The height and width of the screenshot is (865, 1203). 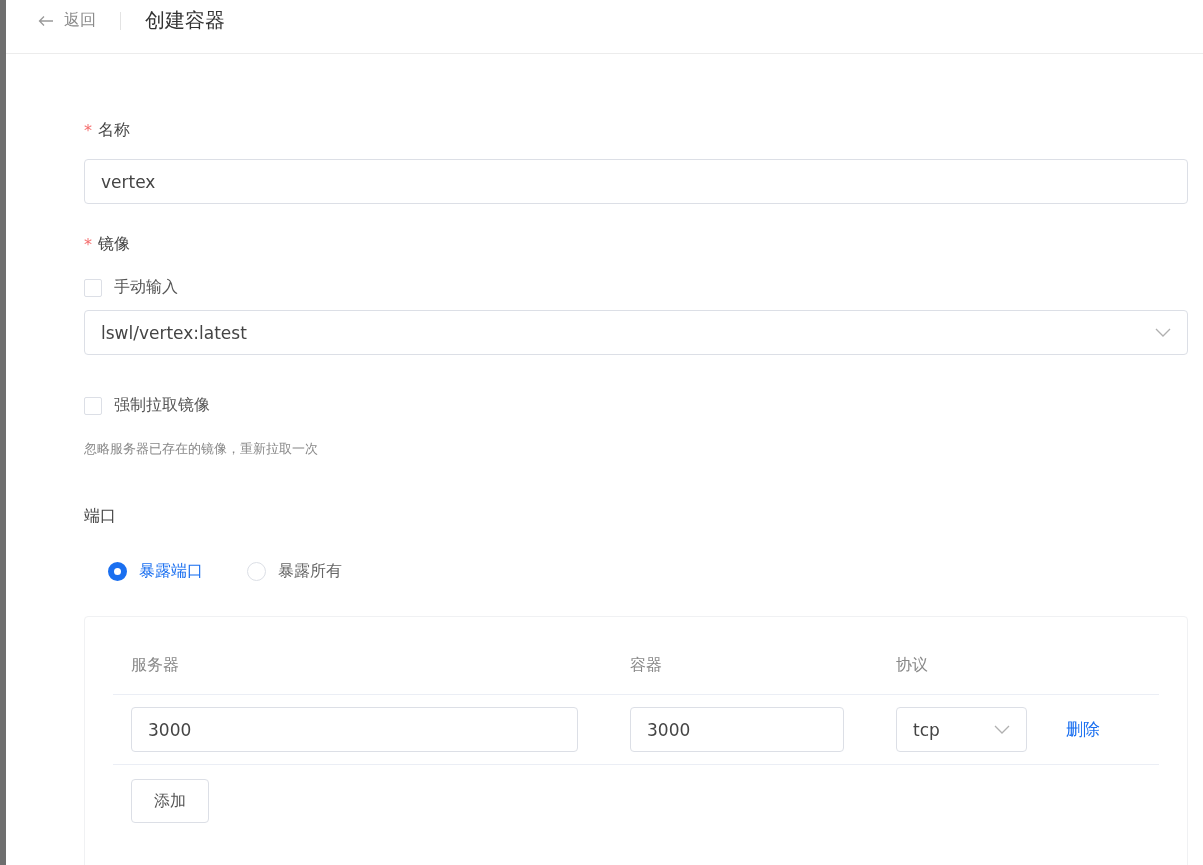 What do you see at coordinates (46, 20) in the screenshot?
I see `arrow-left-icon` at bounding box center [46, 20].